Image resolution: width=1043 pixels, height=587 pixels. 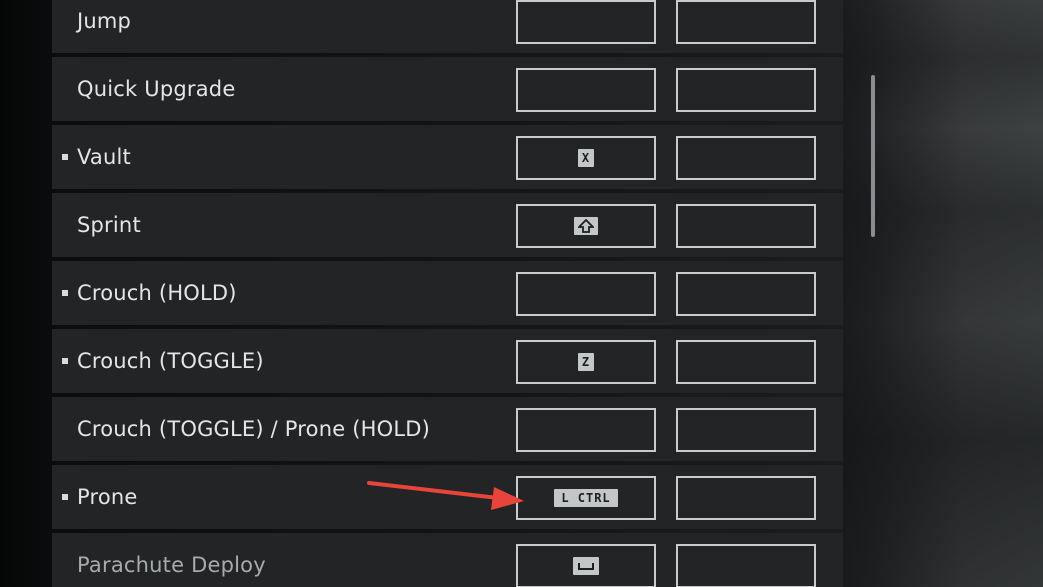 I want to click on primary-key-slot: X, so click(x=586, y=158).